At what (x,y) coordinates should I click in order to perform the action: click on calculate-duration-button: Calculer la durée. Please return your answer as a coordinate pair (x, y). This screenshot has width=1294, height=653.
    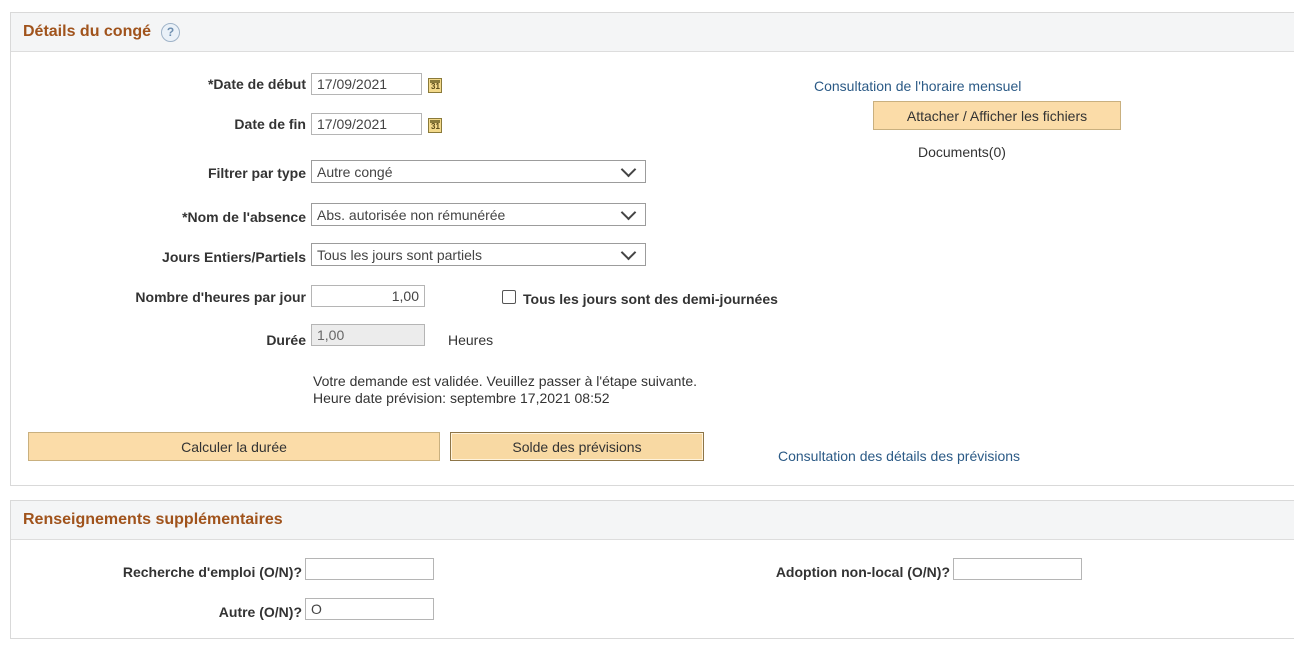
    Looking at the image, I should click on (234, 446).